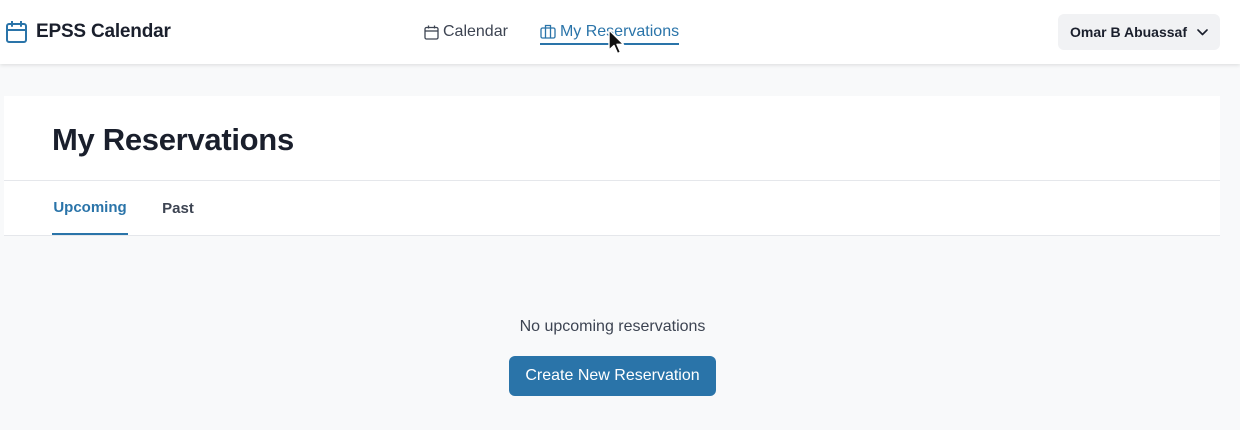 This screenshot has width=1240, height=430. Describe the element at coordinates (612, 208) in the screenshot. I see `tab-bar: Upcoming Past` at that location.